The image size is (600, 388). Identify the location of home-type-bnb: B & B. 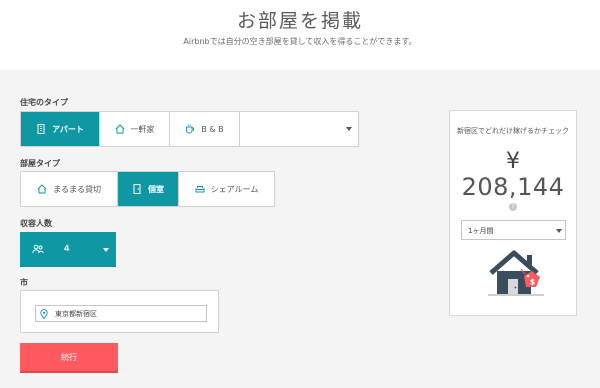
(205, 129).